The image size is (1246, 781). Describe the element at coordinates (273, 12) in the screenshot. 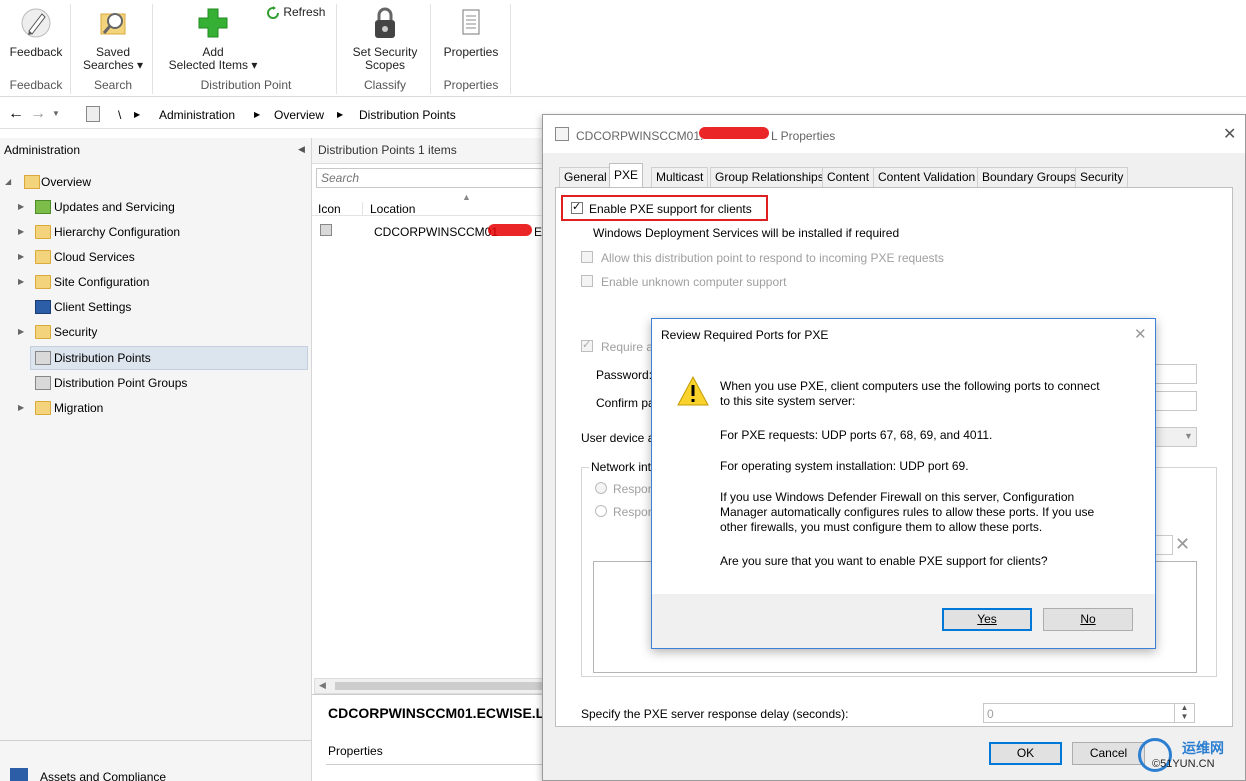

I see `refresh-icon` at that location.